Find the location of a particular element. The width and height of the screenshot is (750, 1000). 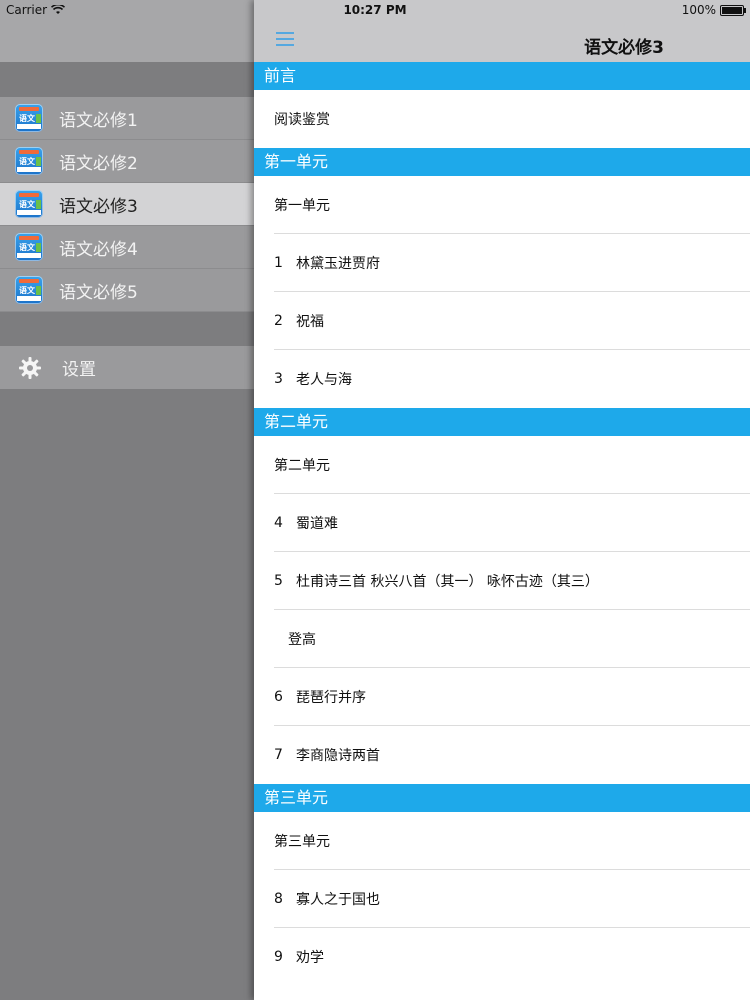

chapter-title: 第二单元 is located at coordinates (302, 466).